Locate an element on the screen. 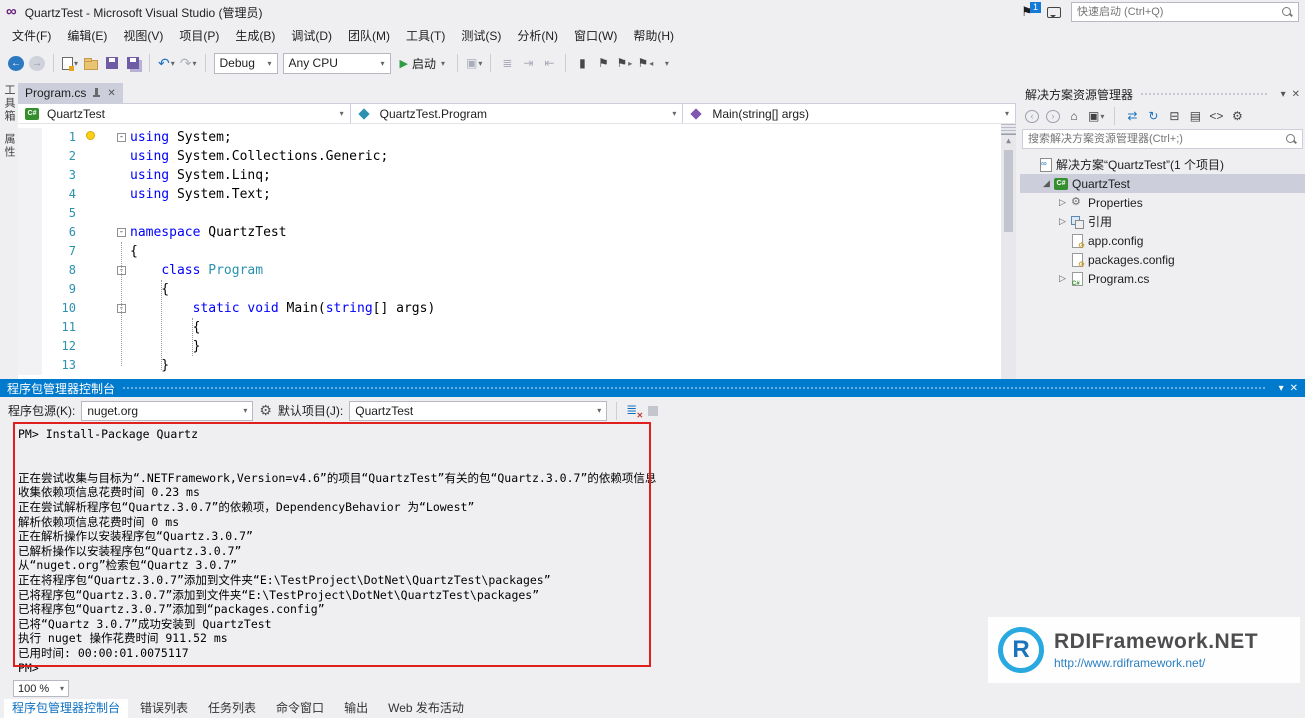 This screenshot has width=1305, height=718. menu-item: 项目(P) is located at coordinates (199, 36).